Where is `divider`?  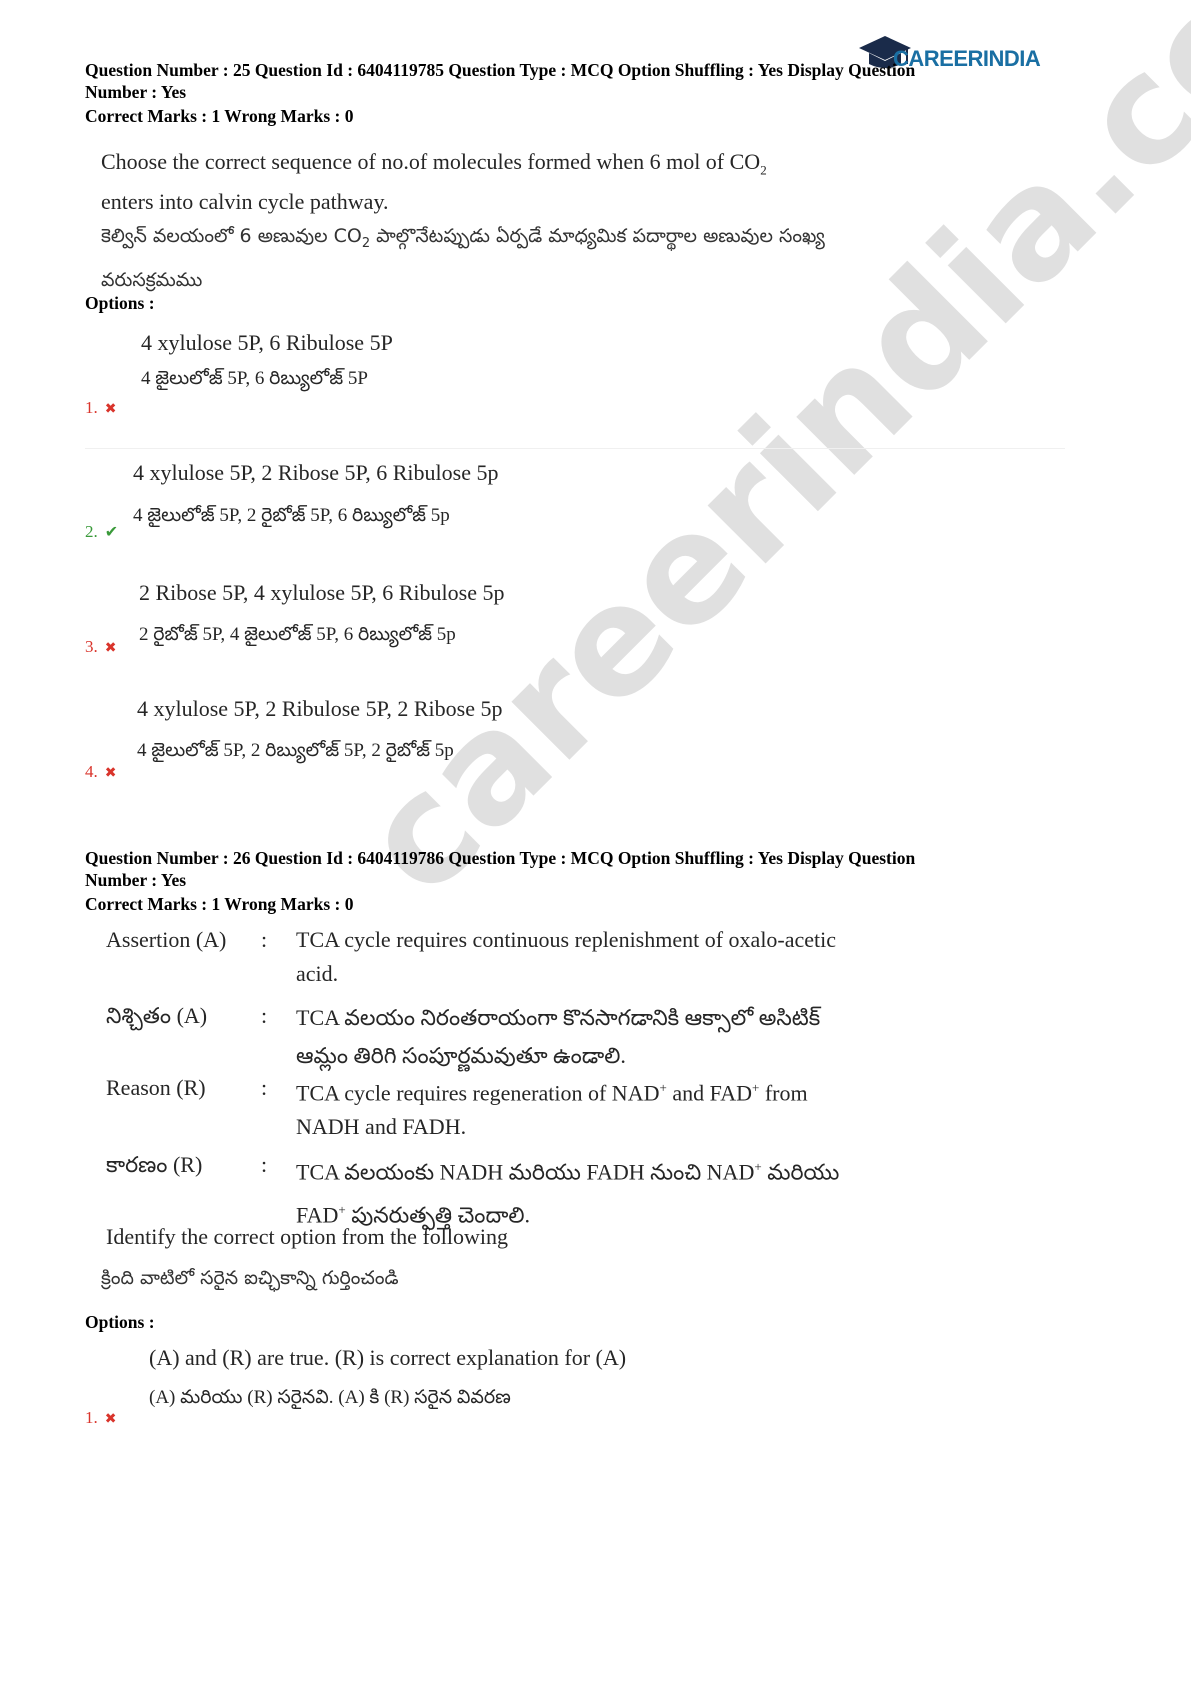
divider is located at coordinates (575, 448).